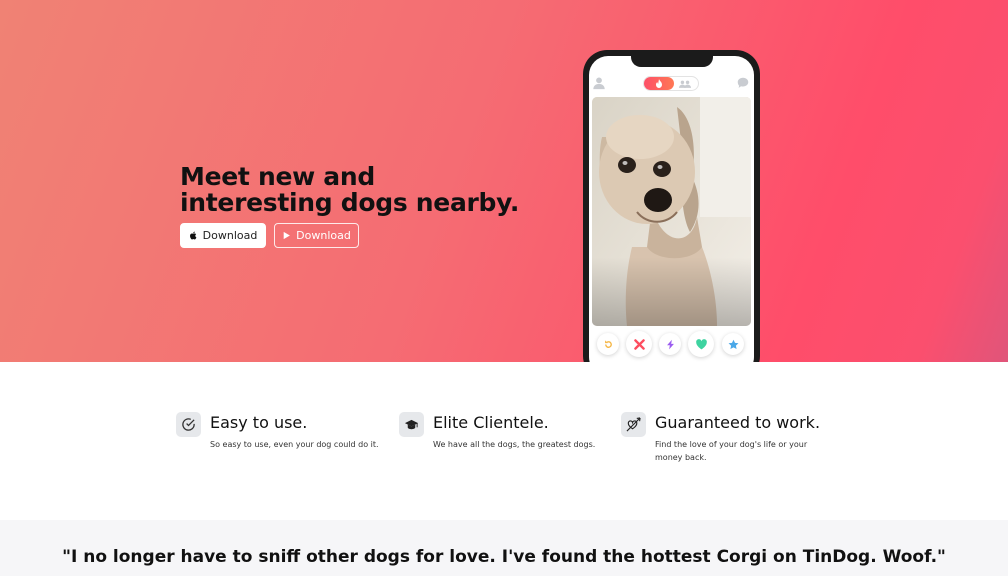  Describe the element at coordinates (350, 189) in the screenshot. I see `hero-title: Meet new and interesting dogs nearby.` at that location.